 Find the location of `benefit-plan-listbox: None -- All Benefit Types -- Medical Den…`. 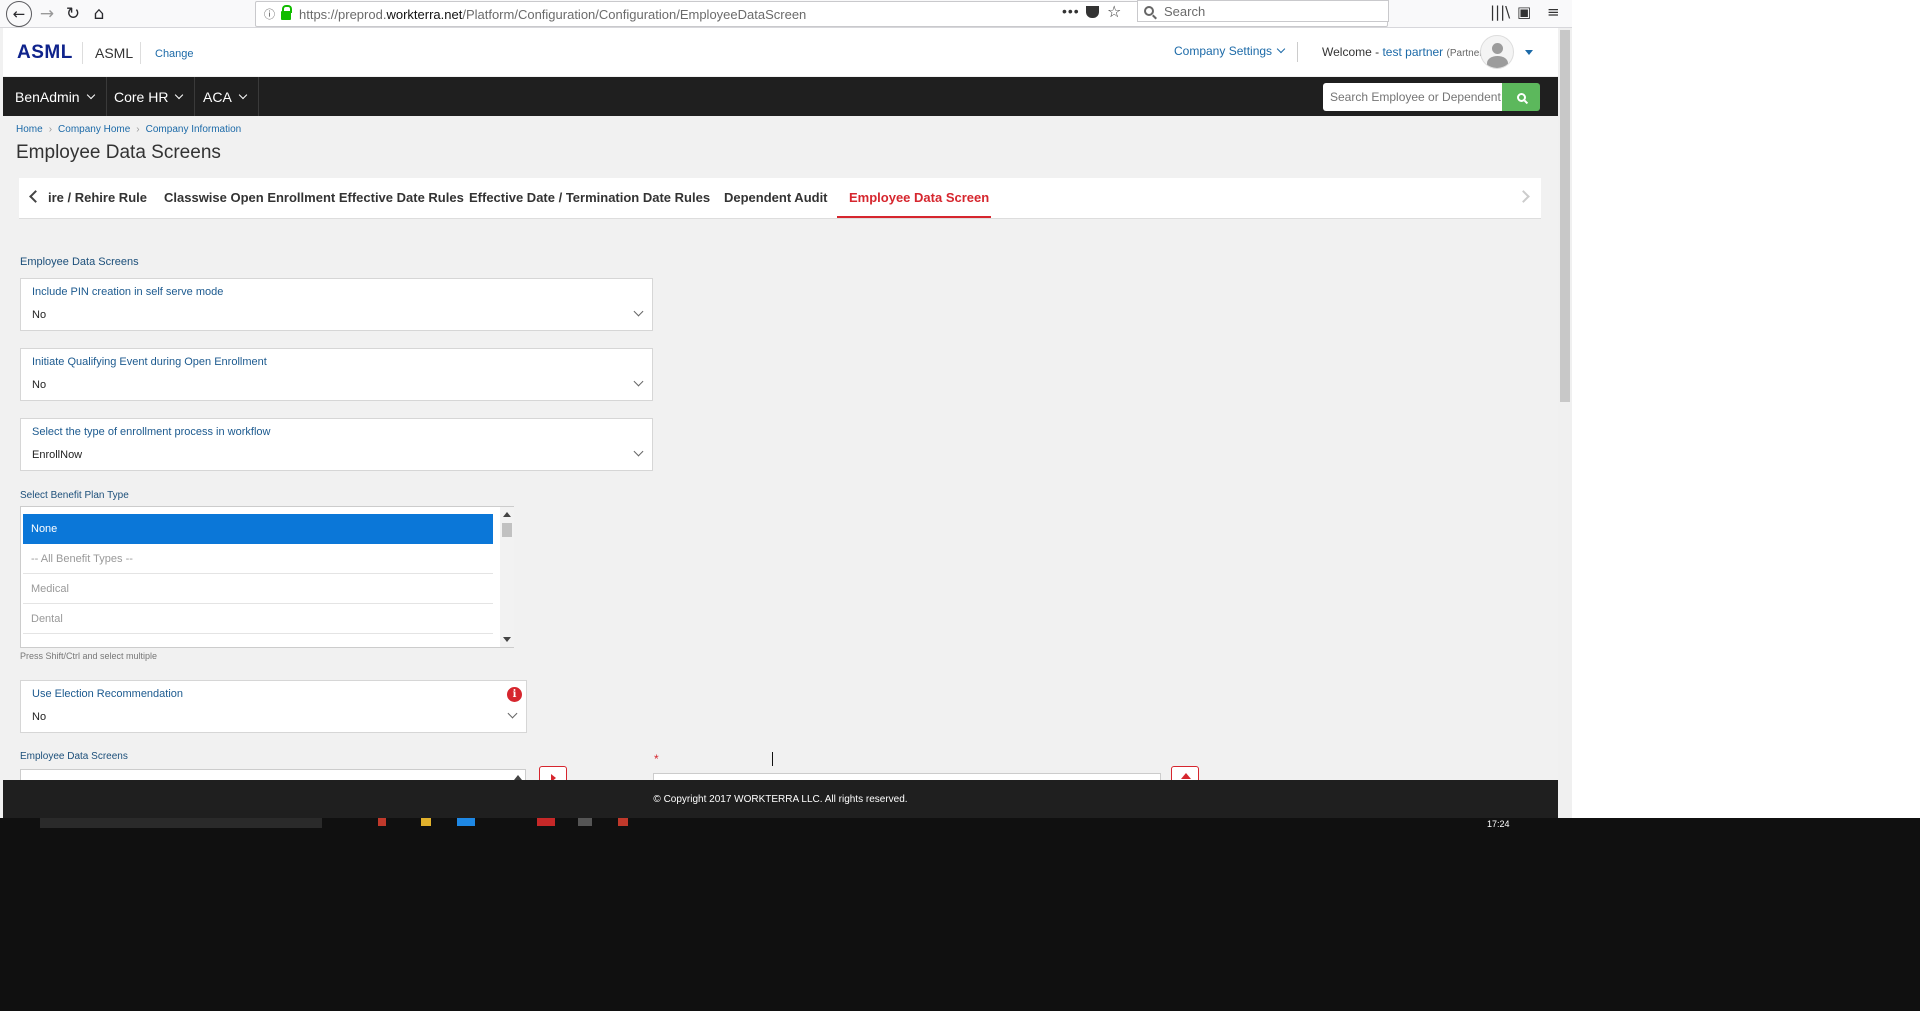

benefit-plan-listbox: None -- All Benefit Types -- Medical Den… is located at coordinates (267, 577).